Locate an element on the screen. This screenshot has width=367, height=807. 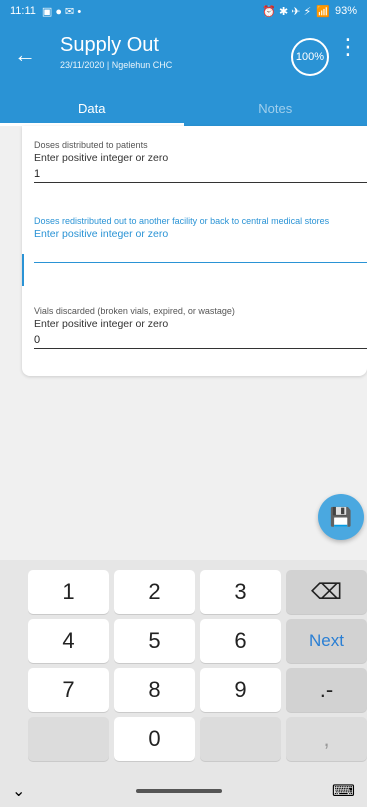
battery-level: 93% is located at coordinates (345, 11).